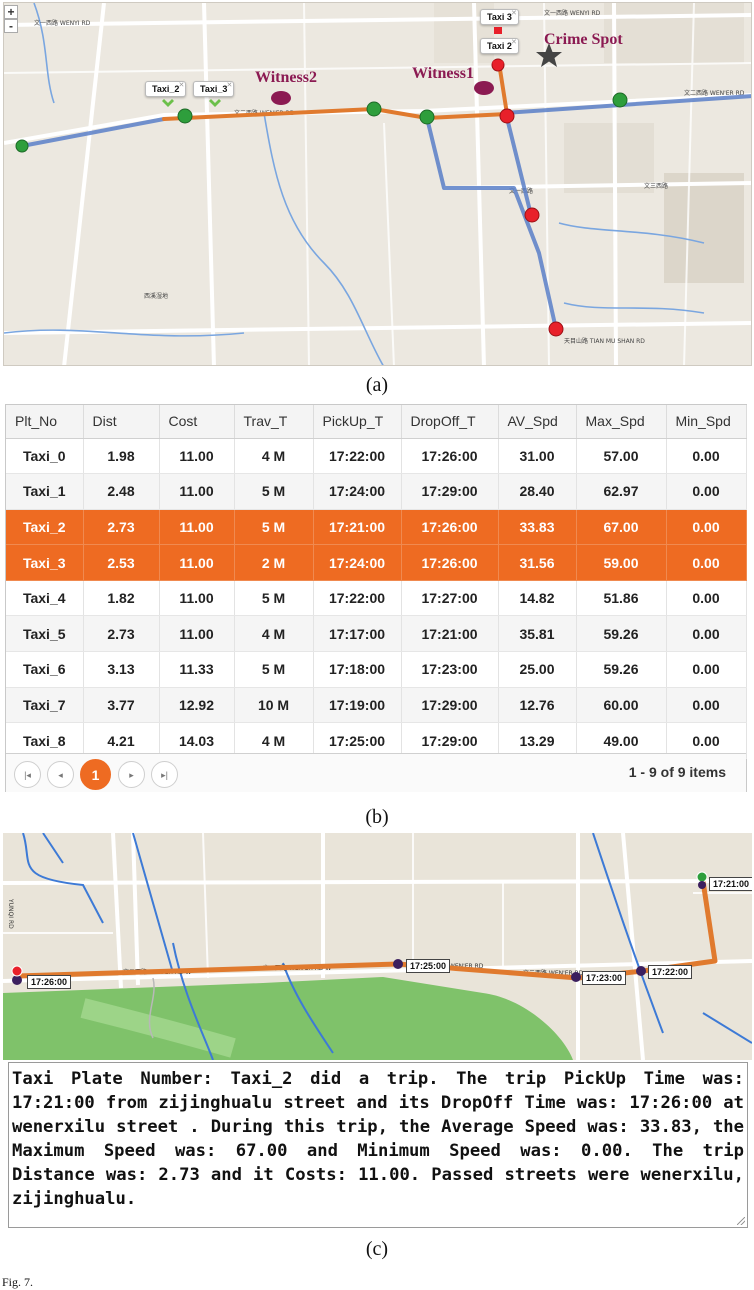 This screenshot has width=754, height=1290. What do you see at coordinates (583, 39) in the screenshot?
I see `crime-spot-label: Crime Spot` at bounding box center [583, 39].